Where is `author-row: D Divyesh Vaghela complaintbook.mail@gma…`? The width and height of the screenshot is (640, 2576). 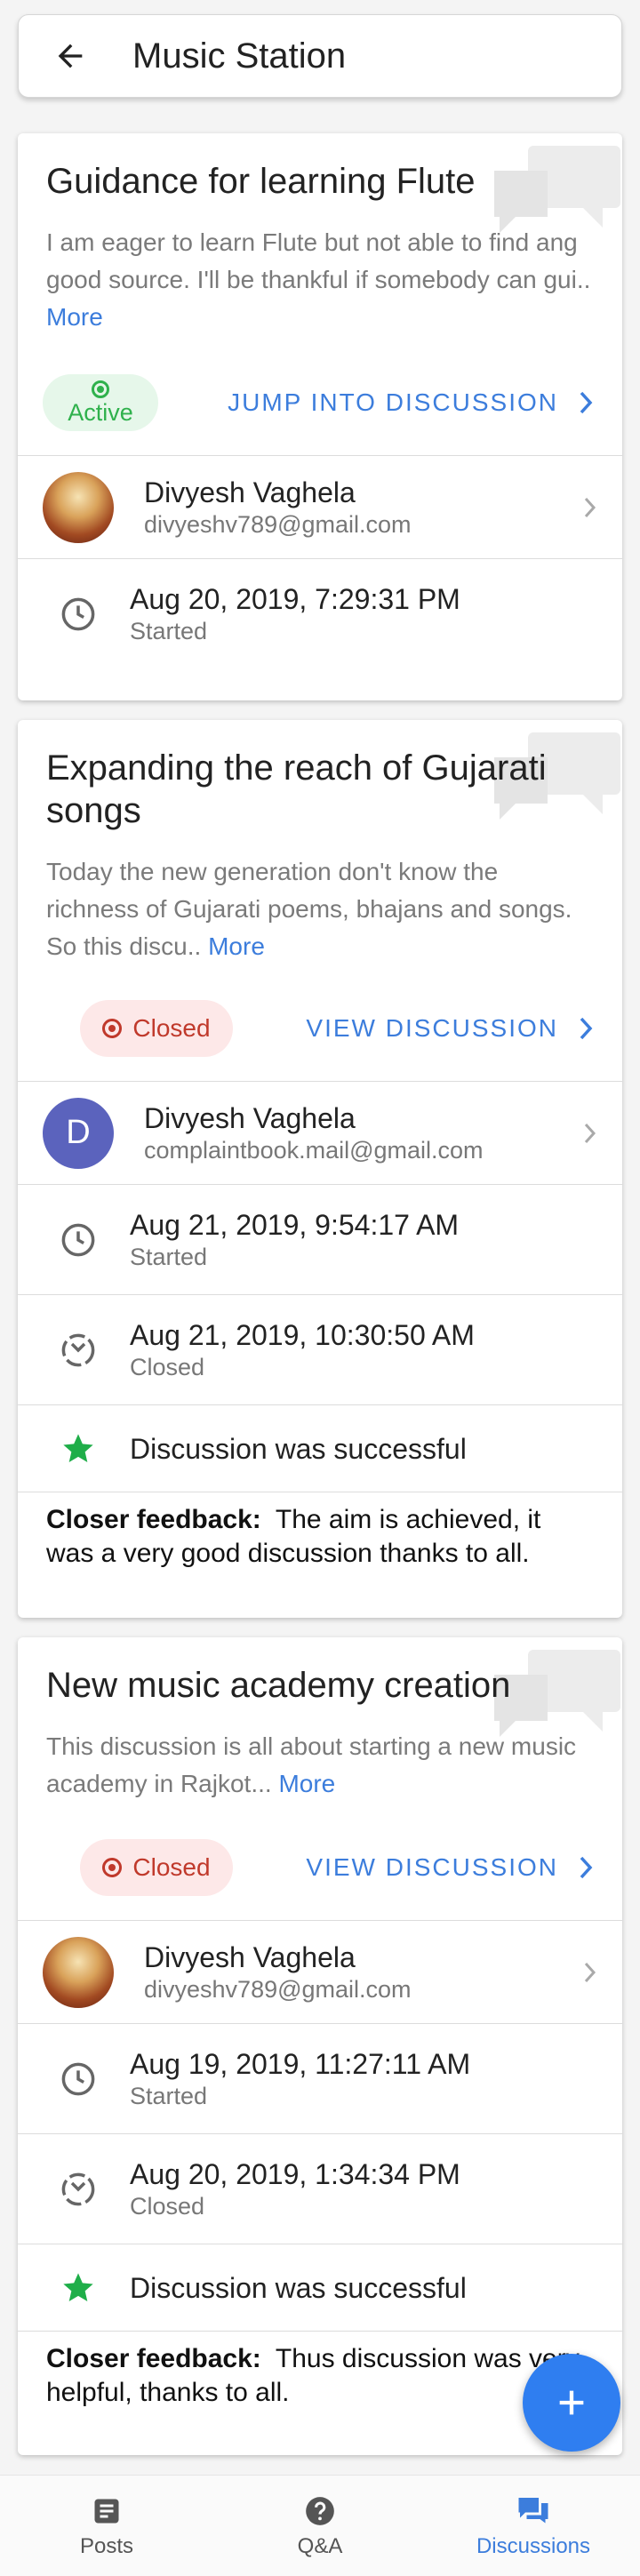 author-row: D Divyesh Vaghela complaintbook.mail@gma… is located at coordinates (320, 1132).